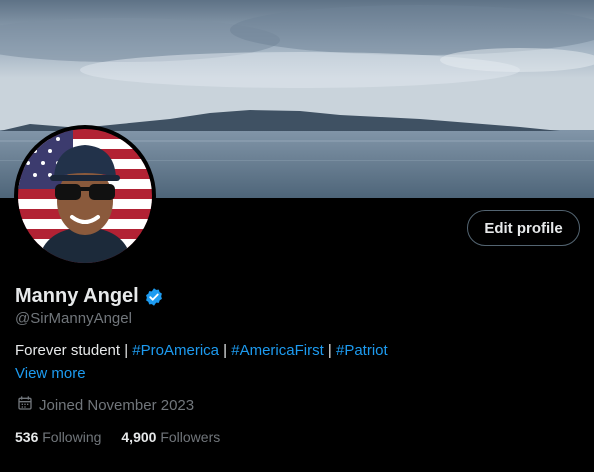 The height and width of the screenshot is (472, 594). Describe the element at coordinates (117, 437) in the screenshot. I see `follow-stats: 536 Following 4,900 Followers` at that location.